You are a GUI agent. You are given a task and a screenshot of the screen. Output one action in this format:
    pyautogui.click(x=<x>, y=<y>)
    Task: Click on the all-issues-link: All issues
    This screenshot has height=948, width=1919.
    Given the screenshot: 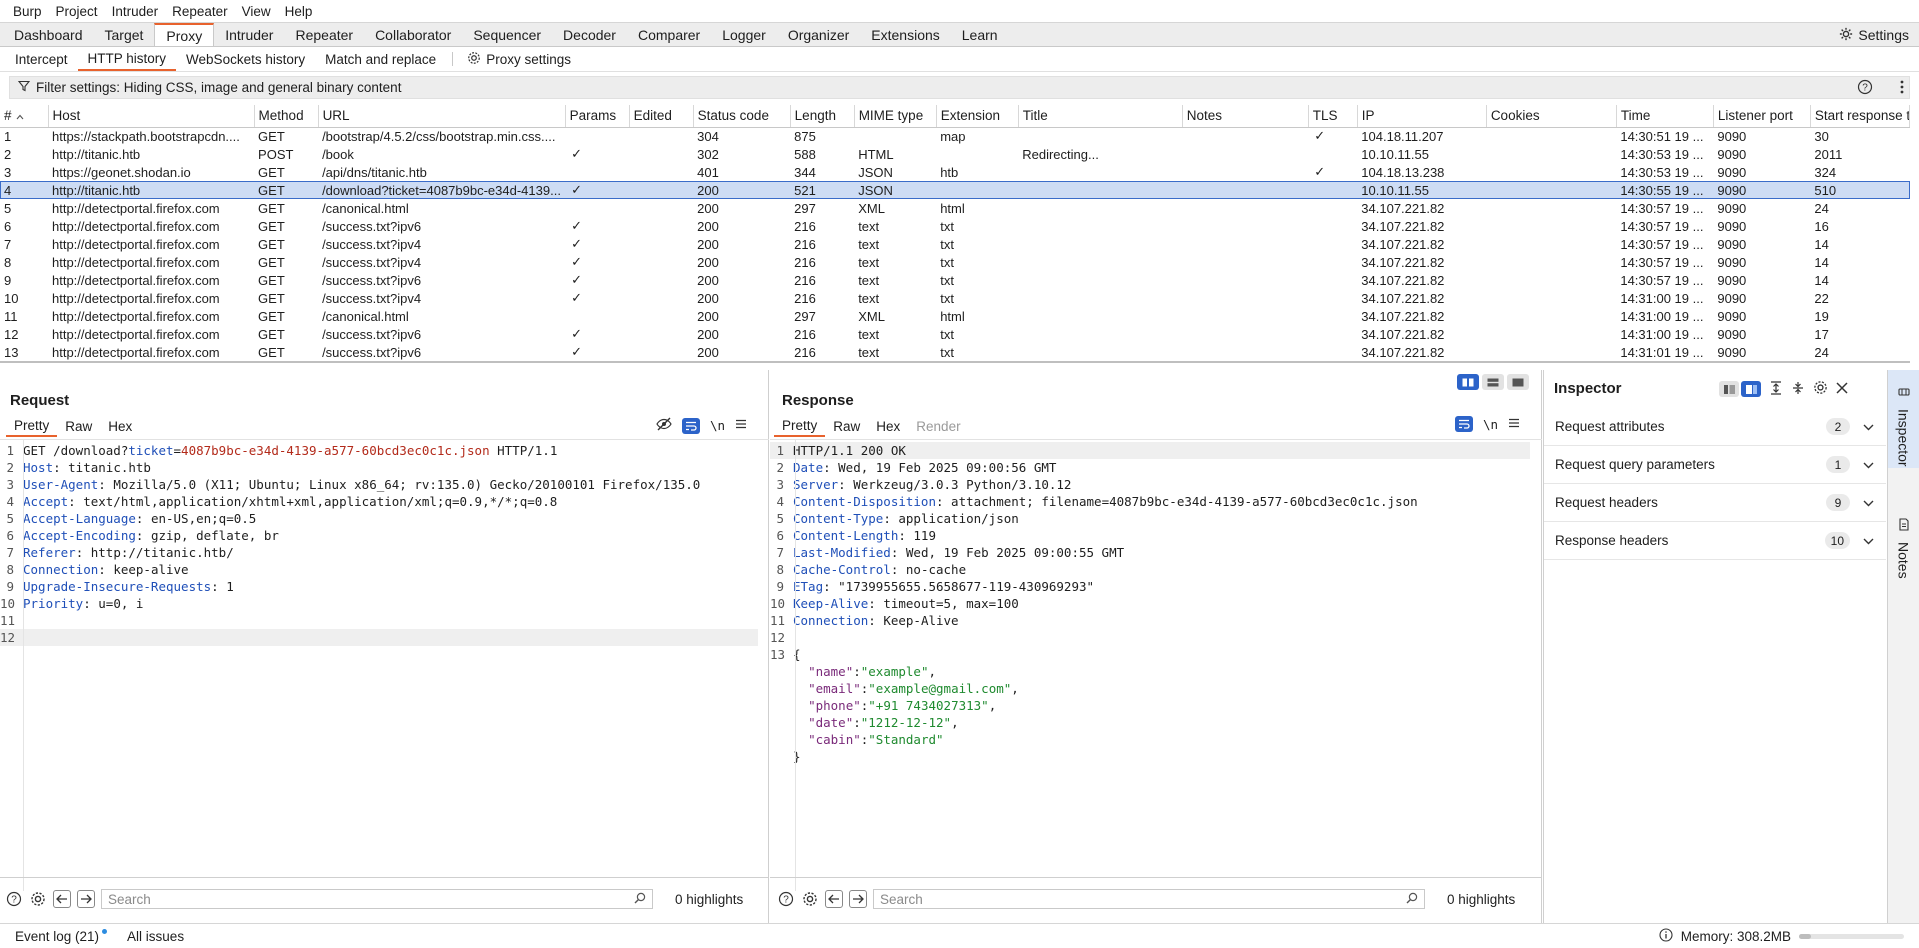 What is the action you would take?
    pyautogui.click(x=155, y=936)
    